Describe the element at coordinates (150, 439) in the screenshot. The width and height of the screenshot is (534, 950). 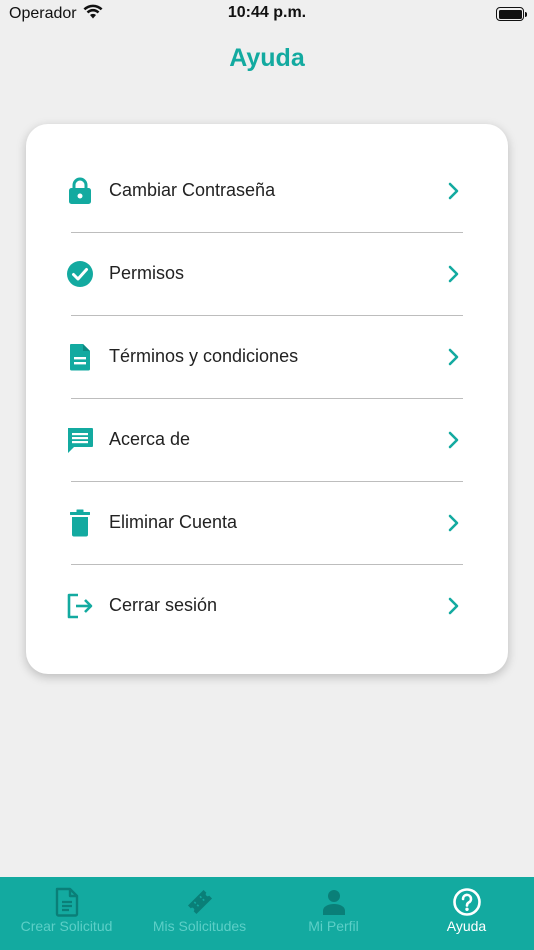
I see `menu-item-label: Acerca de` at that location.